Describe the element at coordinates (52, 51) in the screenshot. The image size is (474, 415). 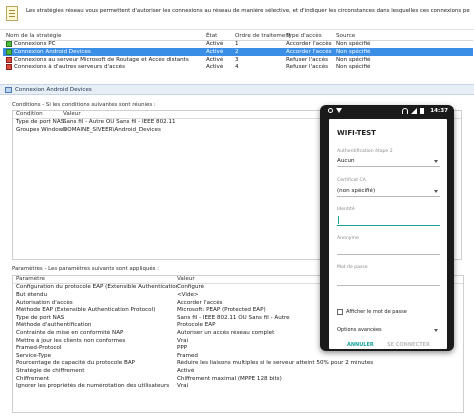
I see `policy-name: Connexion Android Devices` at that location.